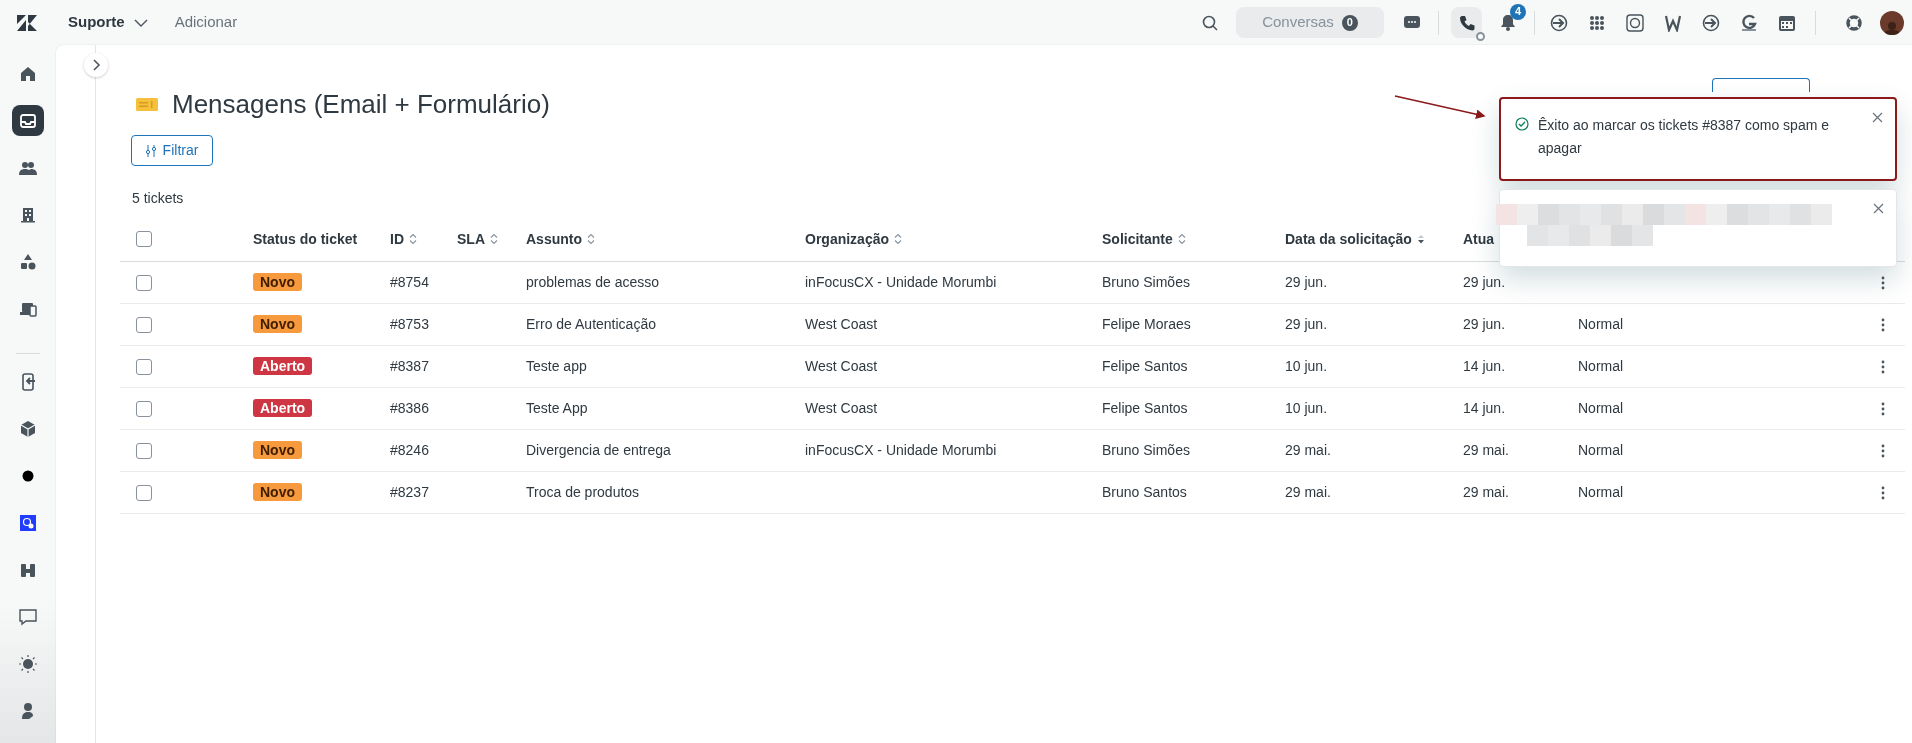 This screenshot has height=743, width=1912. What do you see at coordinates (1479, 239) in the screenshot?
I see `column-header: Atua` at bounding box center [1479, 239].